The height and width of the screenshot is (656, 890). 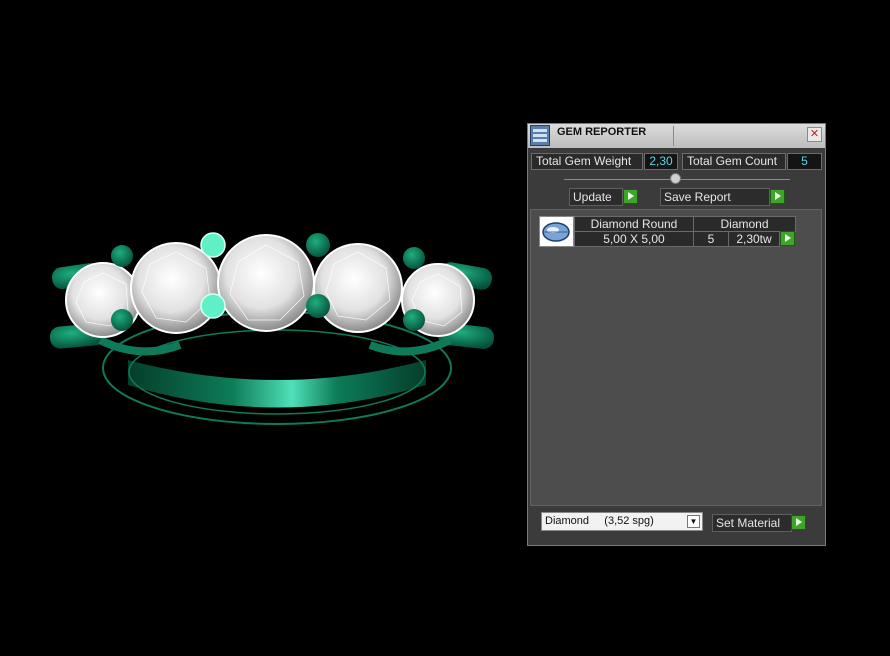 I want to click on panel-title: GEM REPORTER, so click(x=602, y=132).